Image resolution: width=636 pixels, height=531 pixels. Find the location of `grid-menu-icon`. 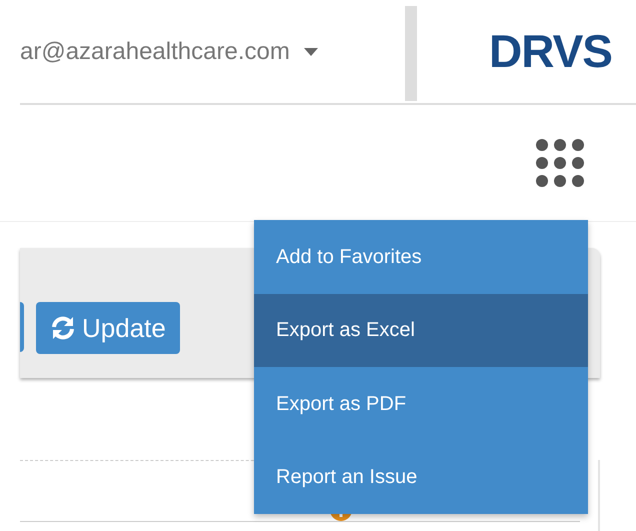

grid-menu-icon is located at coordinates (560, 163).